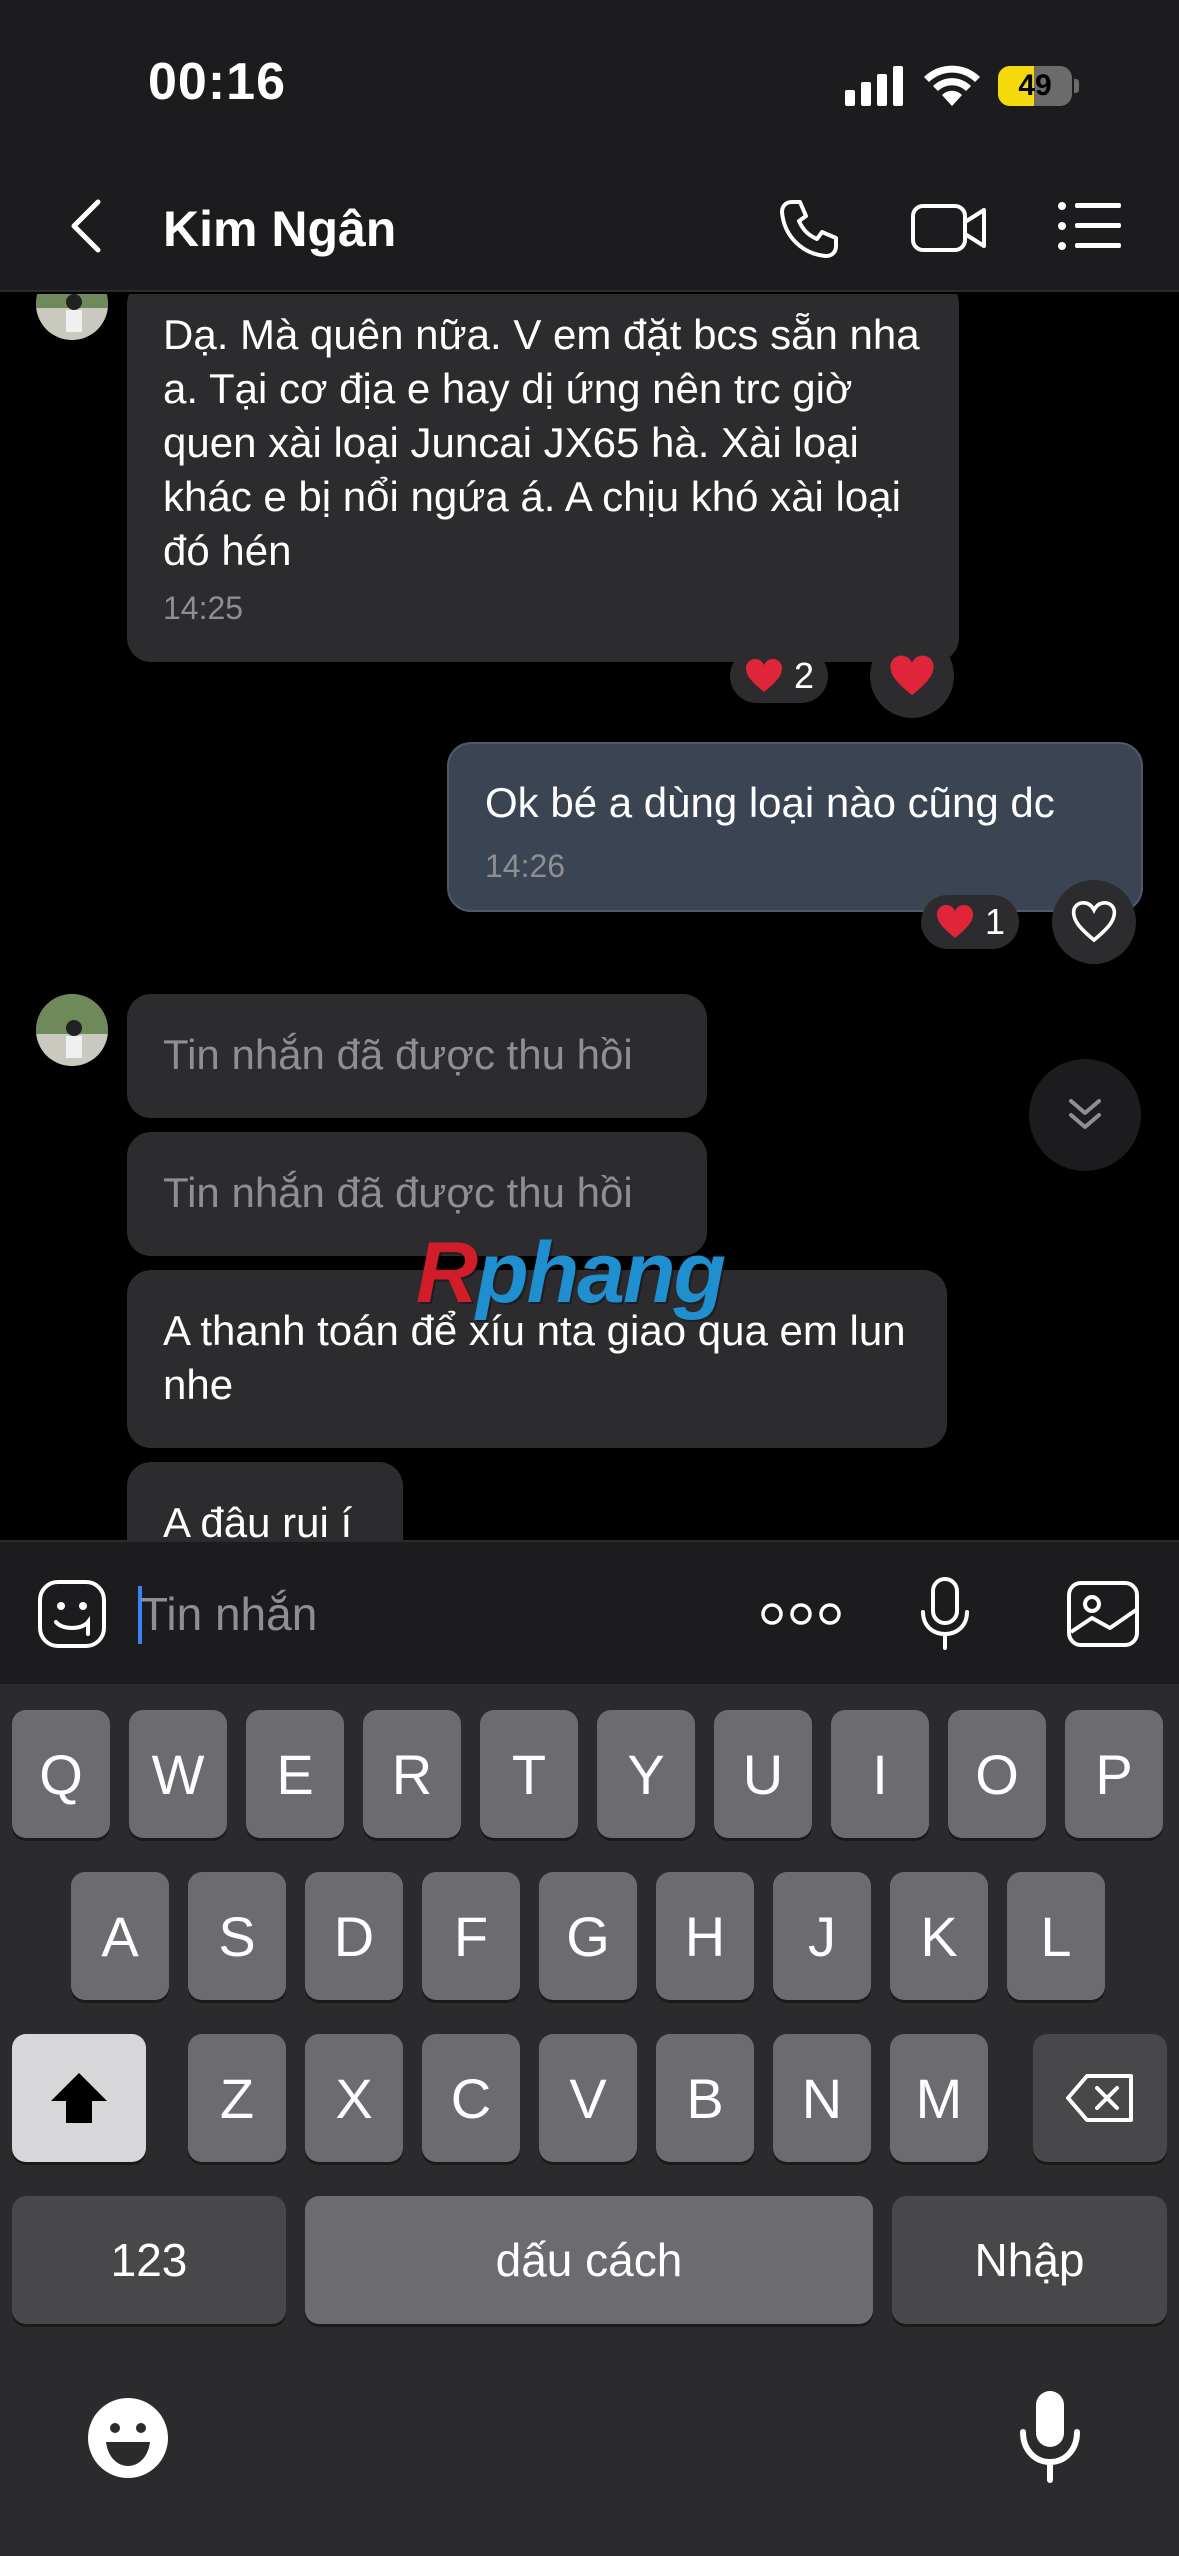 The height and width of the screenshot is (2556, 1179). What do you see at coordinates (589, 226) in the screenshot?
I see `chat-header: Kim Ngân` at bounding box center [589, 226].